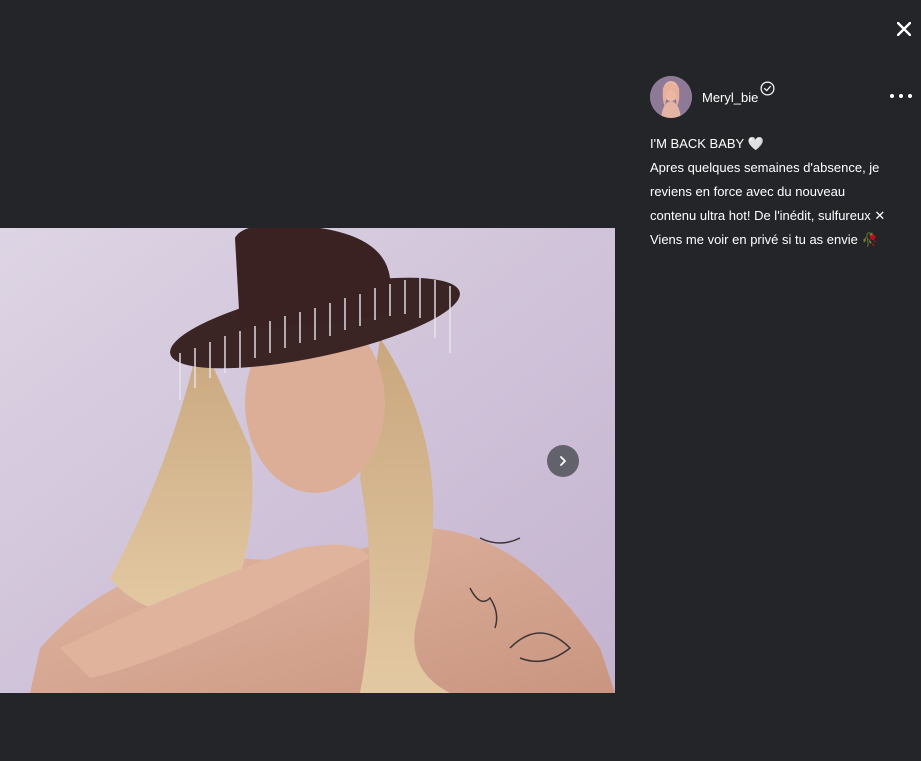 This screenshot has height=761, width=921. What do you see at coordinates (748, 191) in the screenshot?
I see `caption-line: reviens en force avec du nouveau` at bounding box center [748, 191].